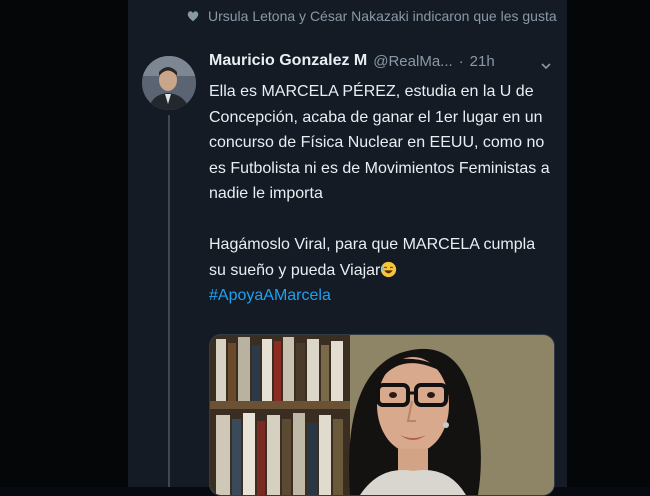 This screenshot has width=650, height=496. Describe the element at coordinates (608, 243) in the screenshot. I see `right-dark-margin` at that location.